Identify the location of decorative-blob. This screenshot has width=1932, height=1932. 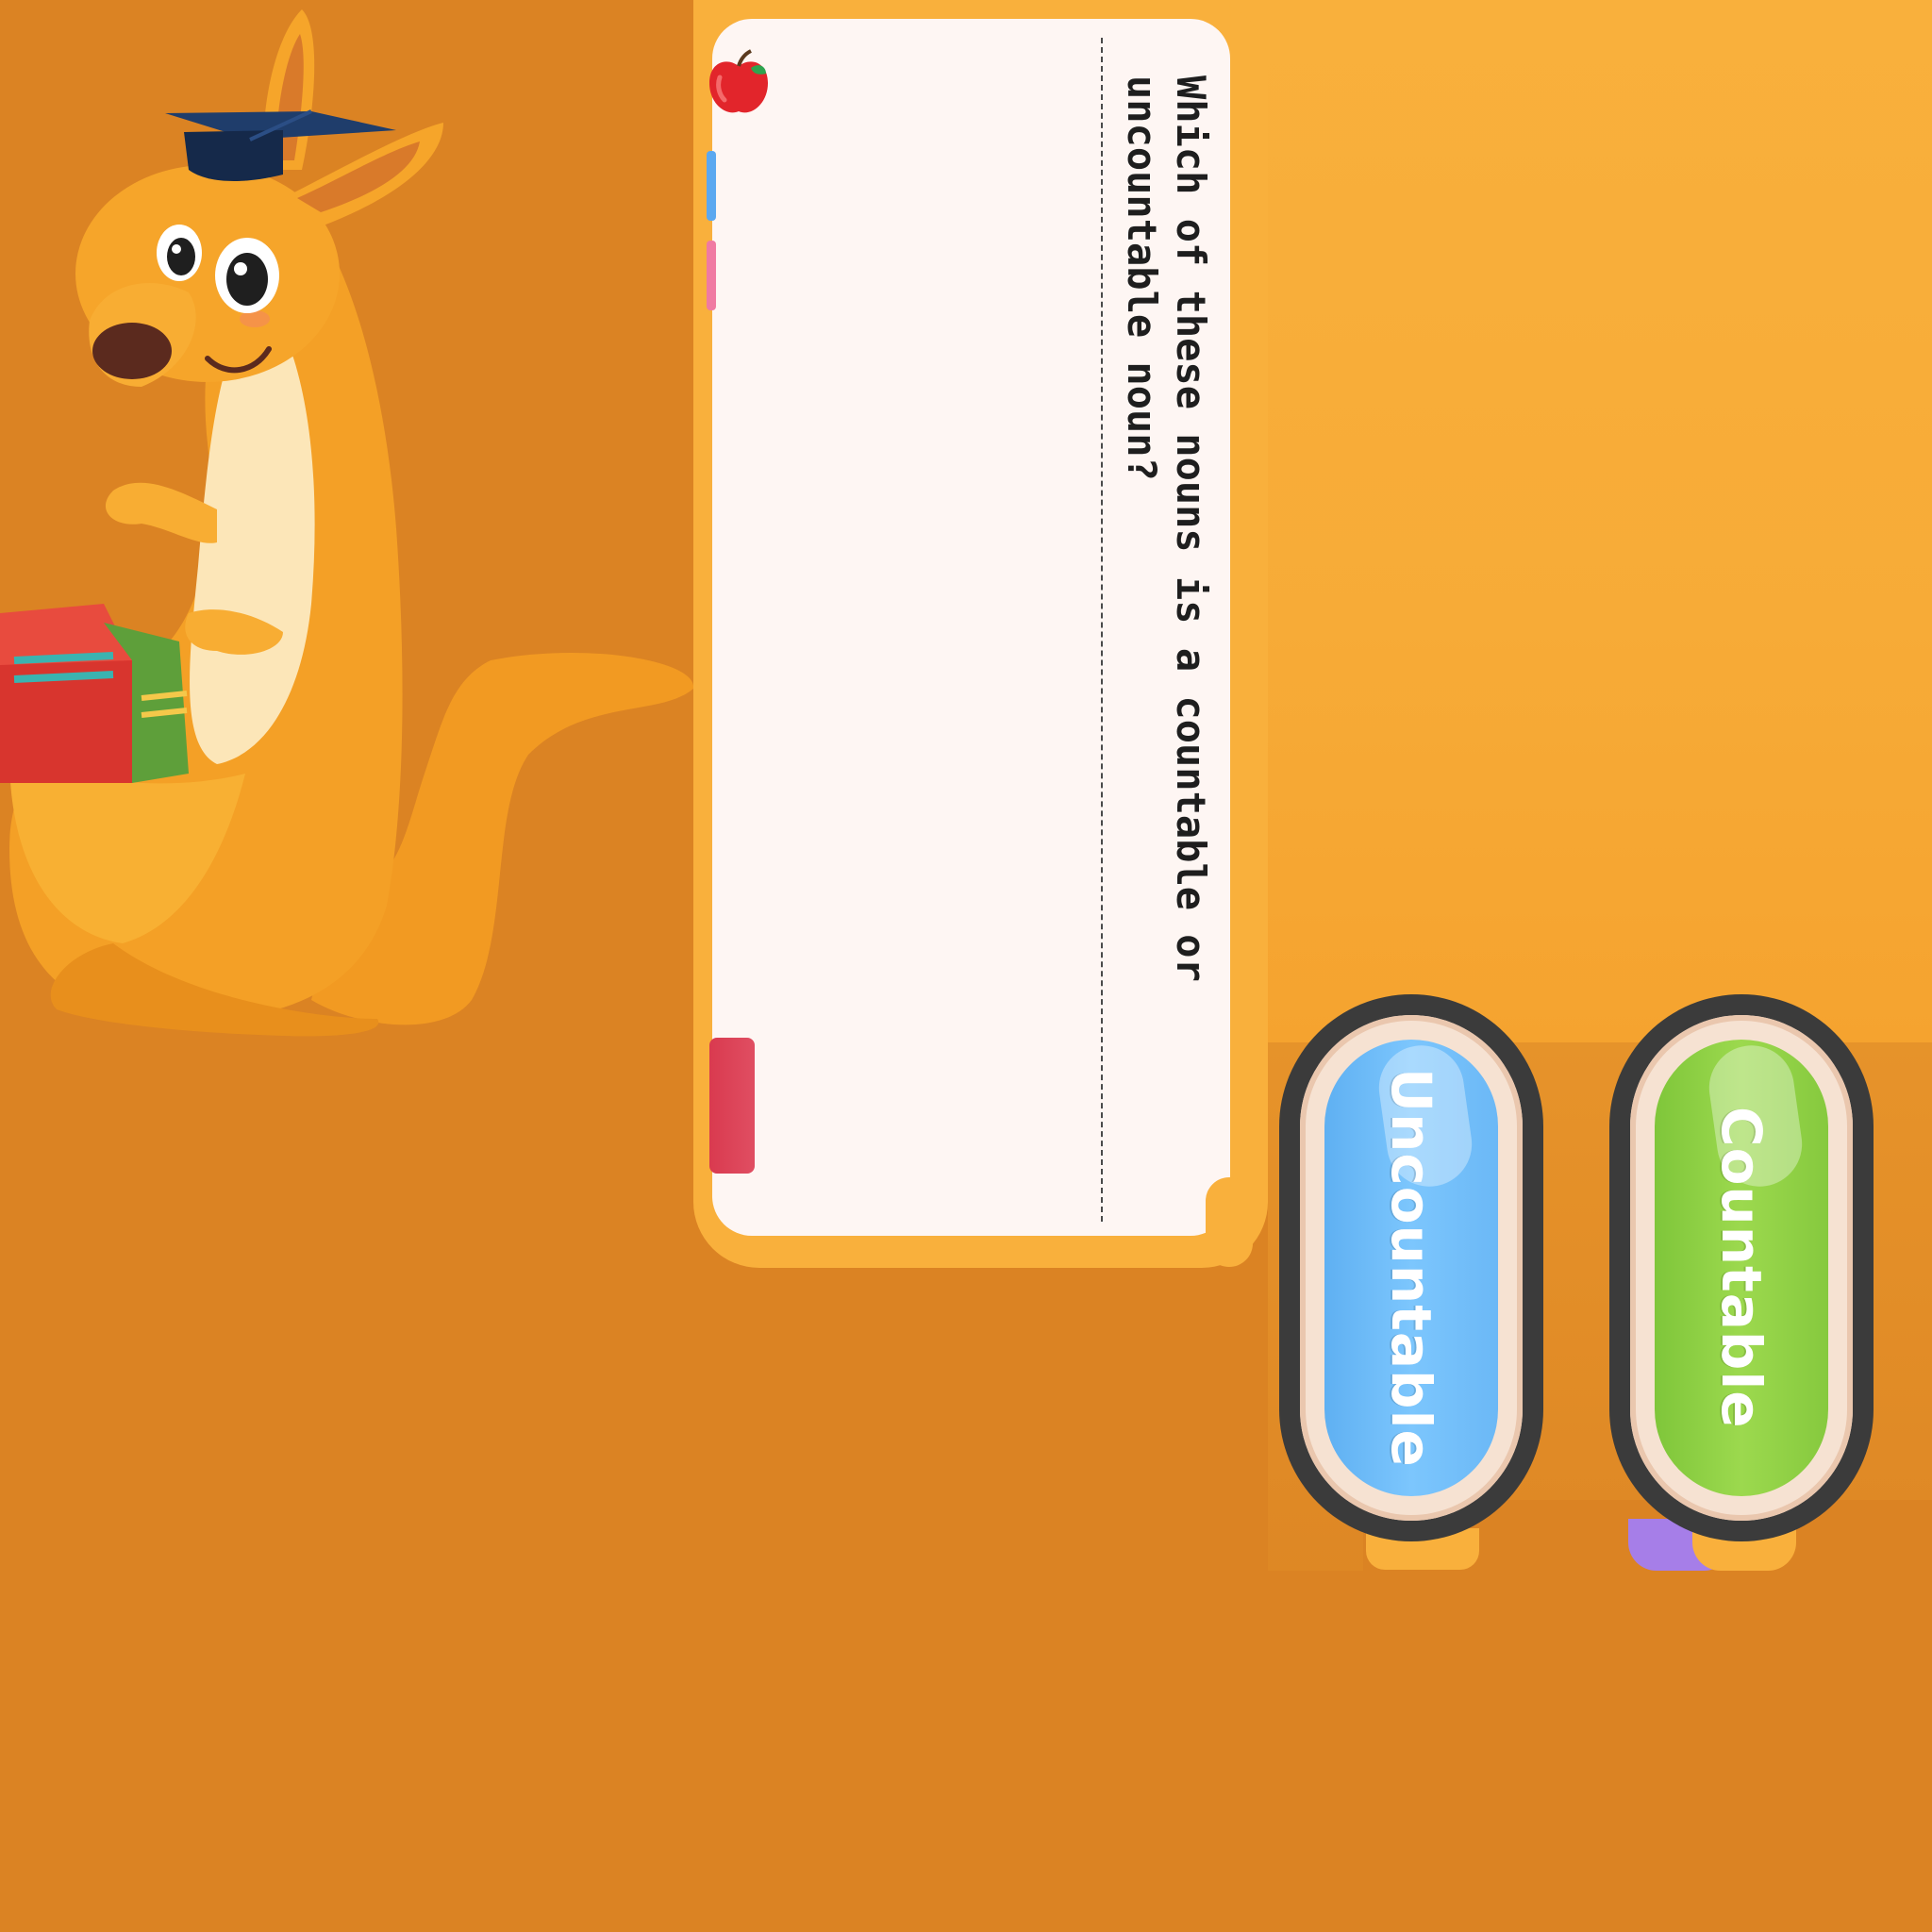
(1229, 1222).